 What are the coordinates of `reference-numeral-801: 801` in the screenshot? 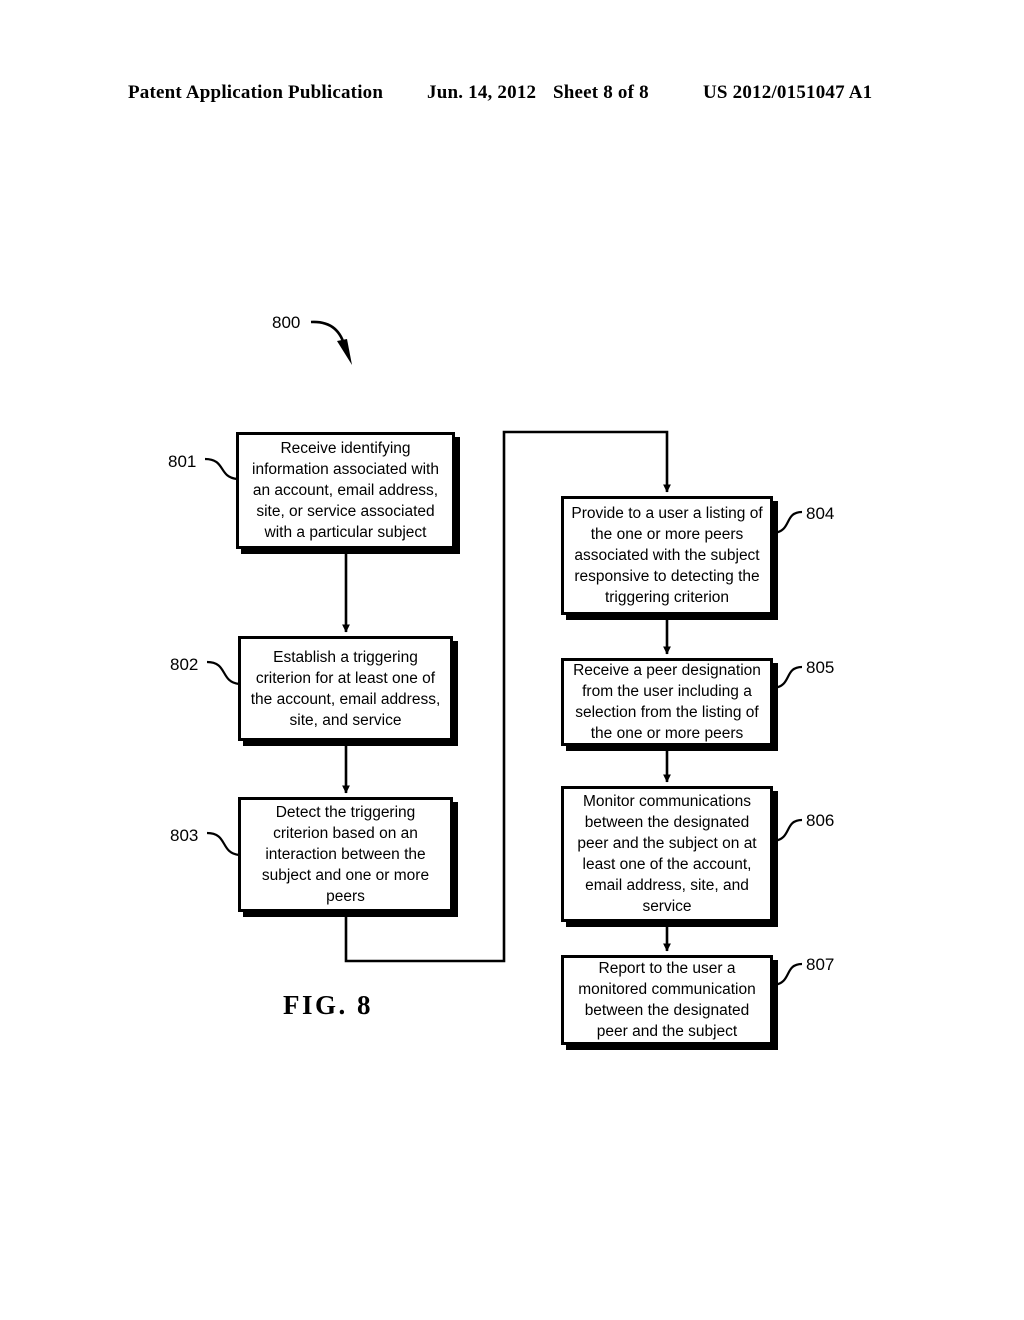 It's located at (182, 461).